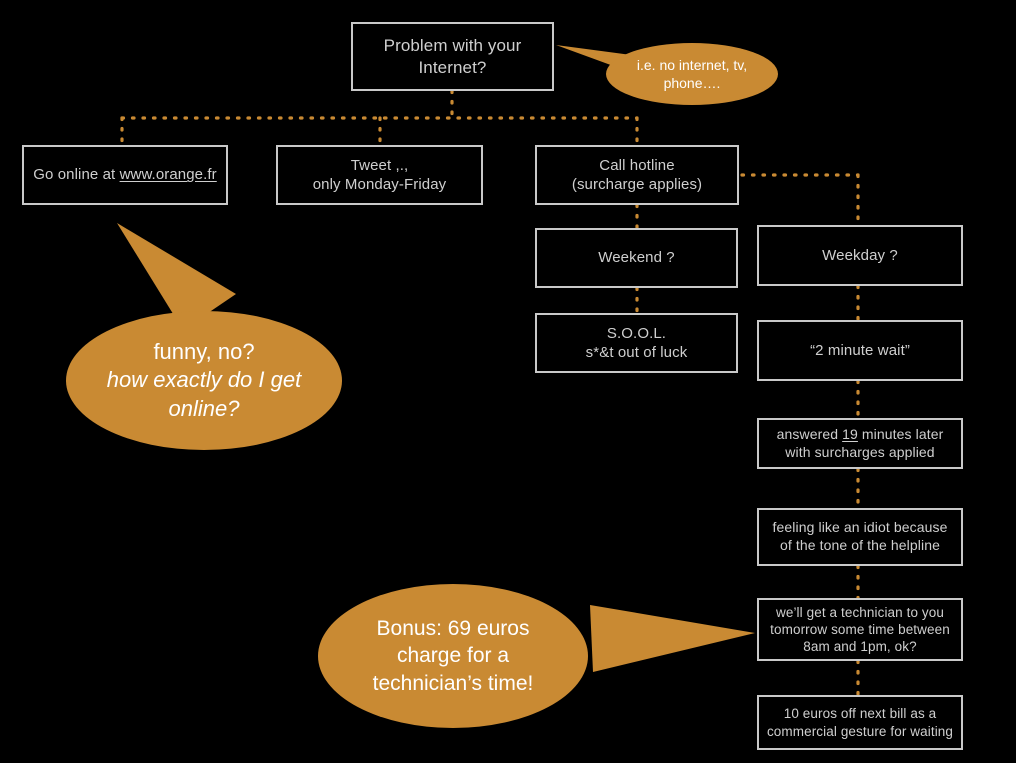 This screenshot has height=763, width=1016. I want to click on node-tweet: Tweet ,., only Monday-Friday, so click(379, 175).